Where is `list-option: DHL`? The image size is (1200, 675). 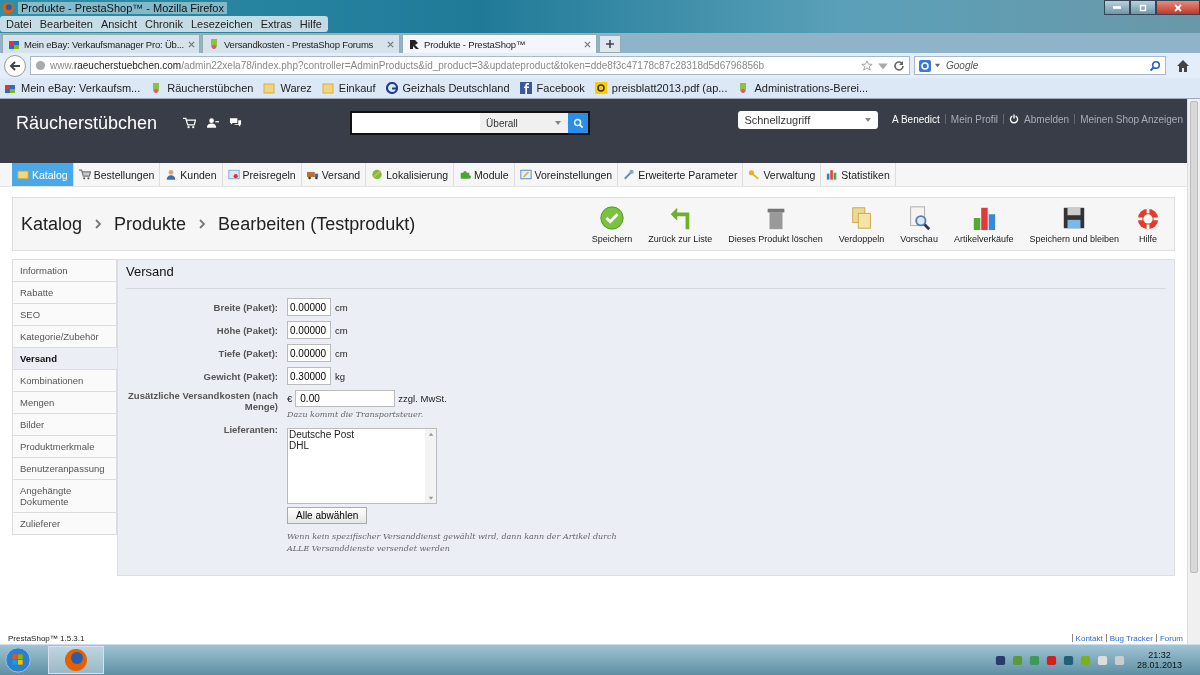 list-option: DHL is located at coordinates (356, 445).